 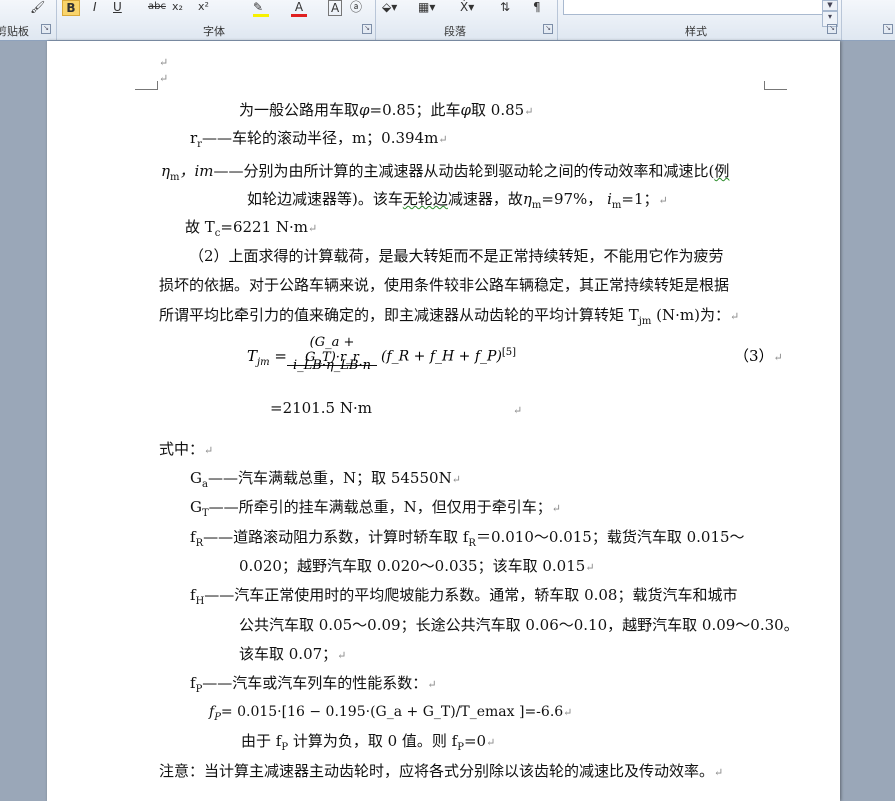 What do you see at coordinates (832, 29) in the screenshot?
I see `styles-launcher-icon: ↘` at bounding box center [832, 29].